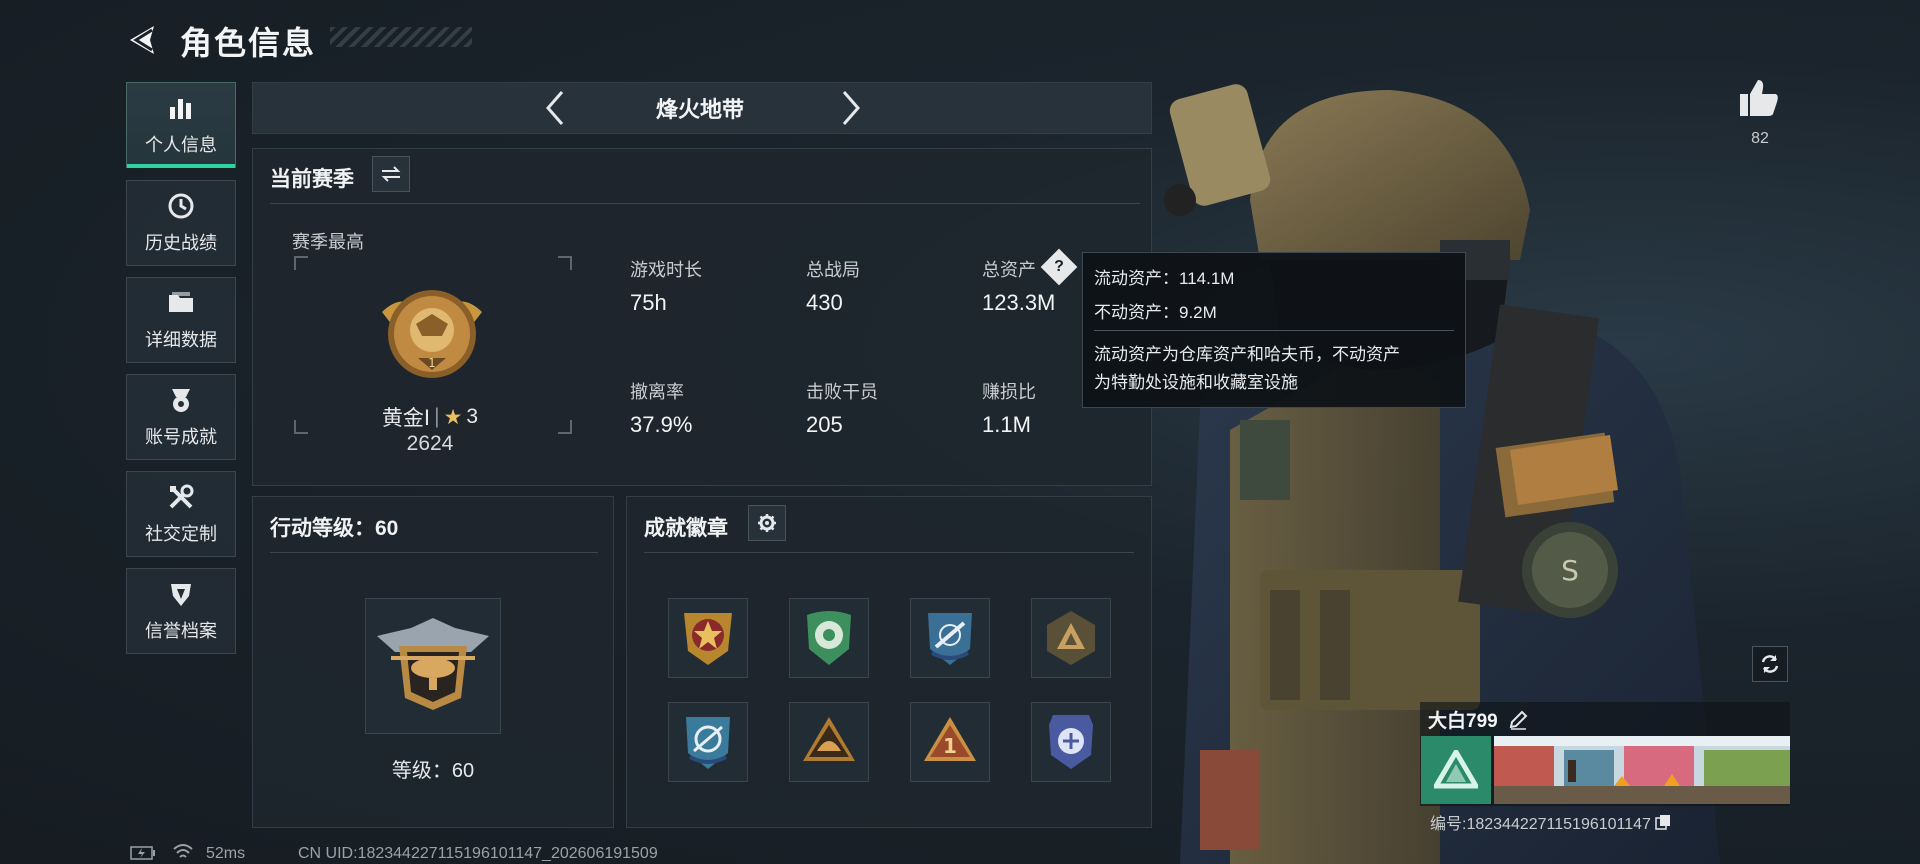 This screenshot has height=864, width=1920. I want to click on rank-name: 黄金Ⅰ, so click(406, 418).